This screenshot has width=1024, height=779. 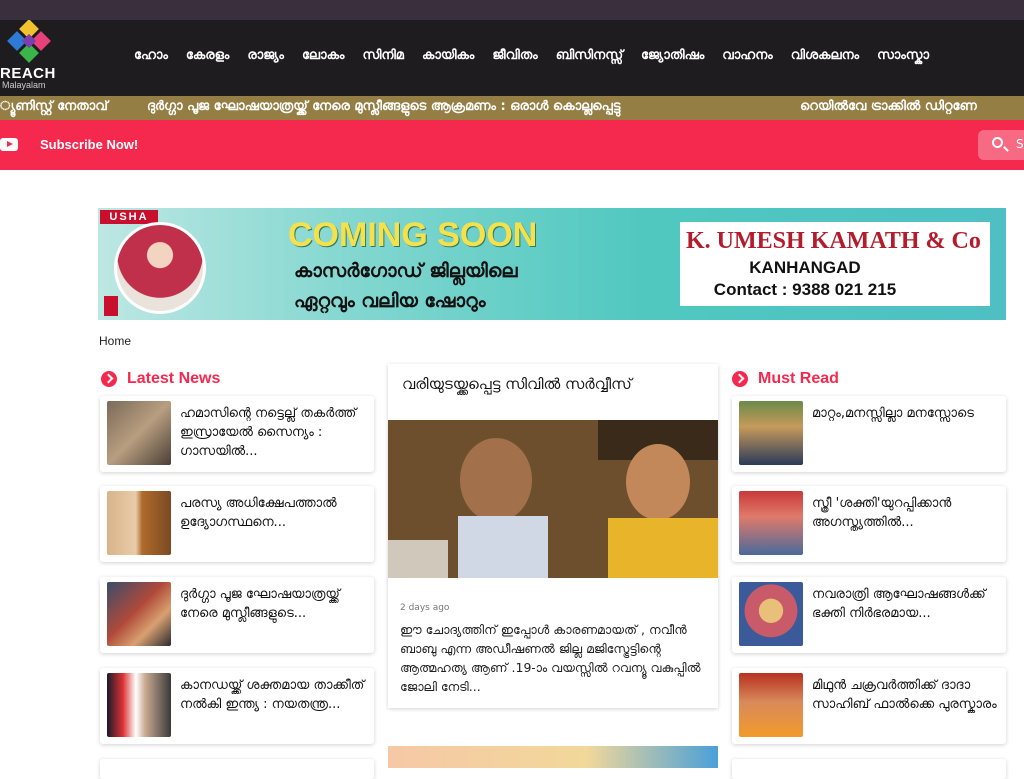 What do you see at coordinates (425, 608) in the screenshot?
I see `featured-timestamp: 2 days ago` at bounding box center [425, 608].